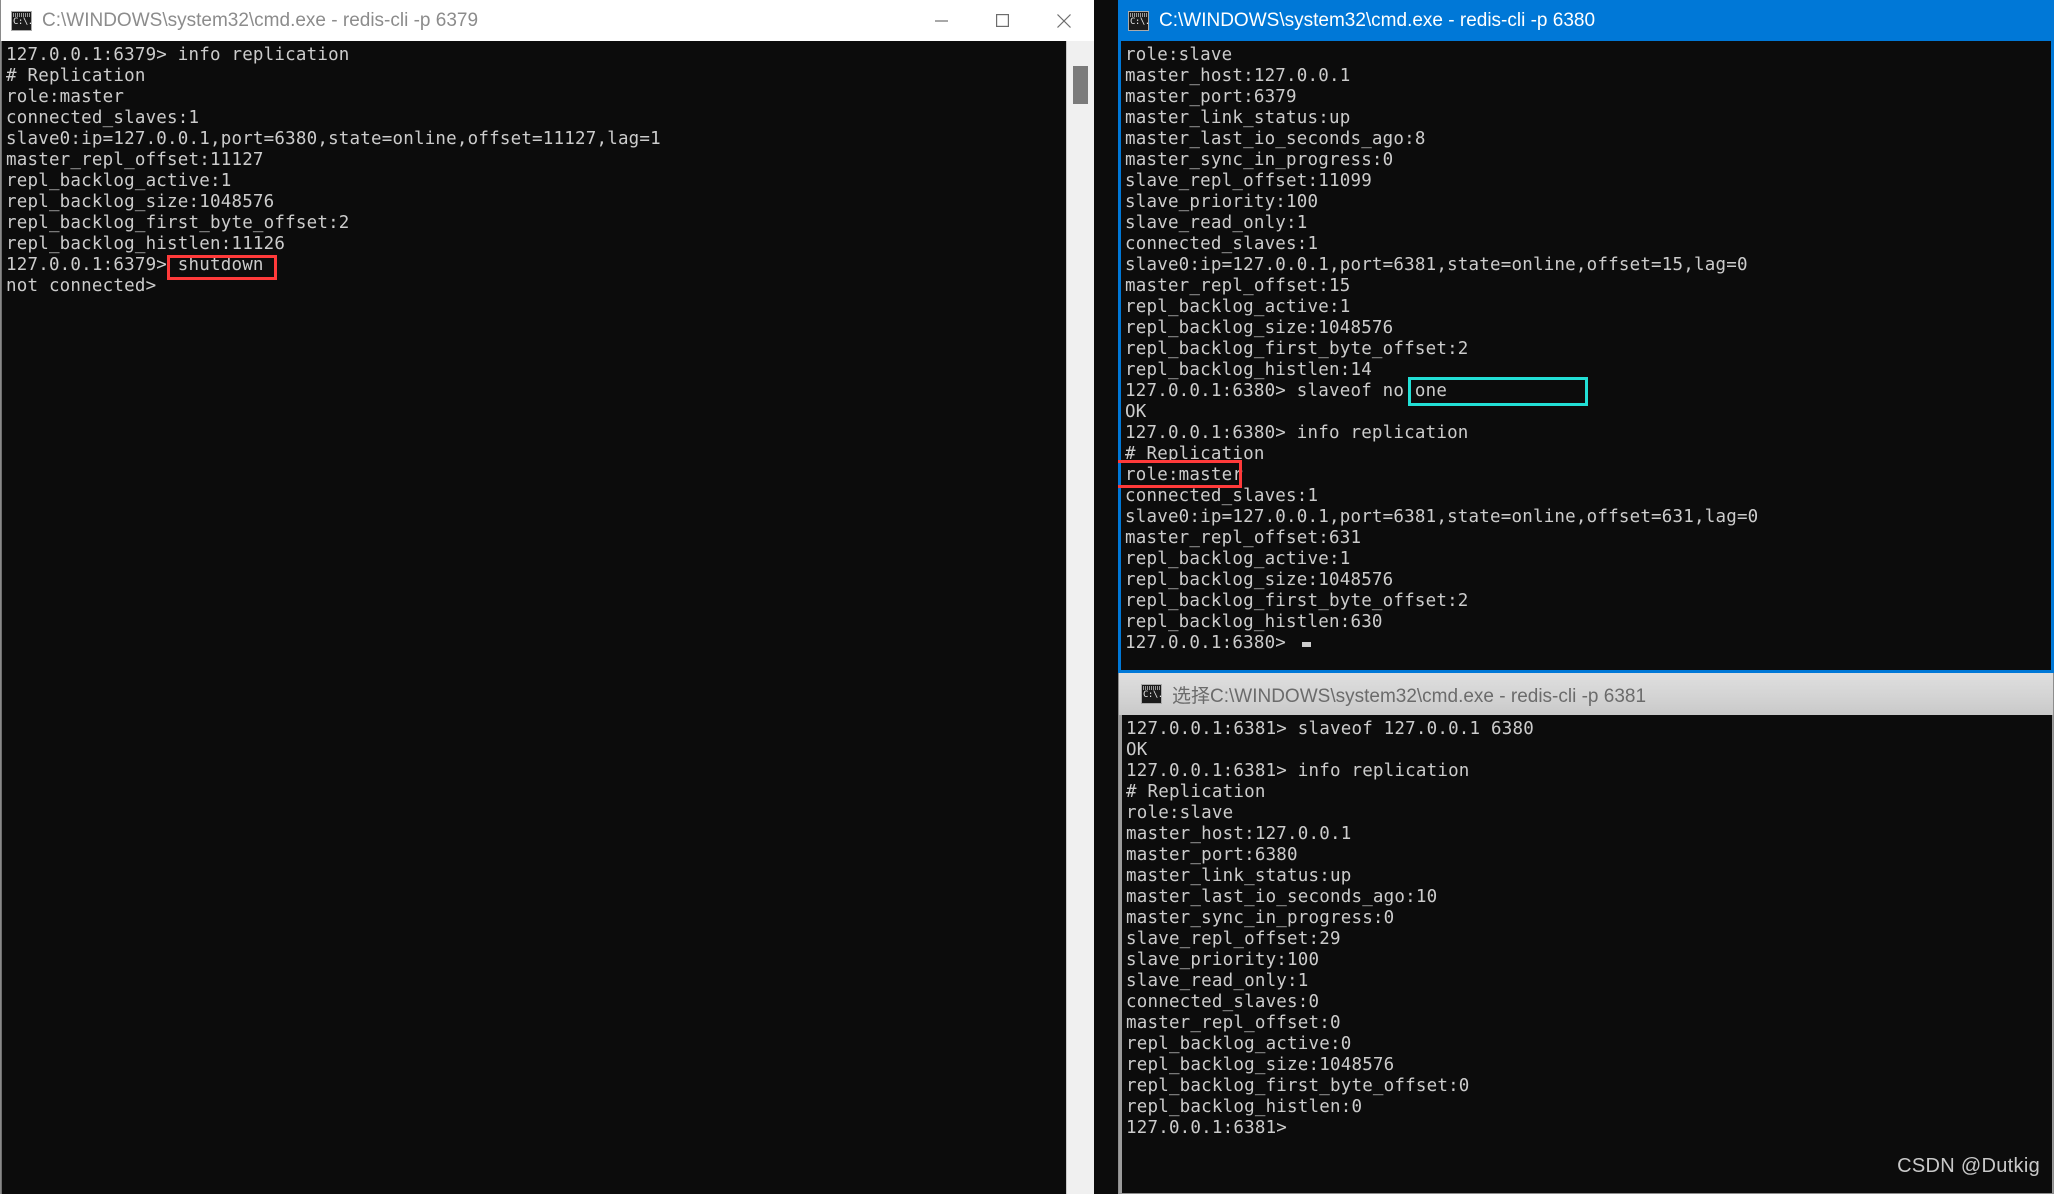 The image size is (2054, 1194). Describe the element at coordinates (135, 160) in the screenshot. I see `console-line: master_repl_offset:11127` at that location.